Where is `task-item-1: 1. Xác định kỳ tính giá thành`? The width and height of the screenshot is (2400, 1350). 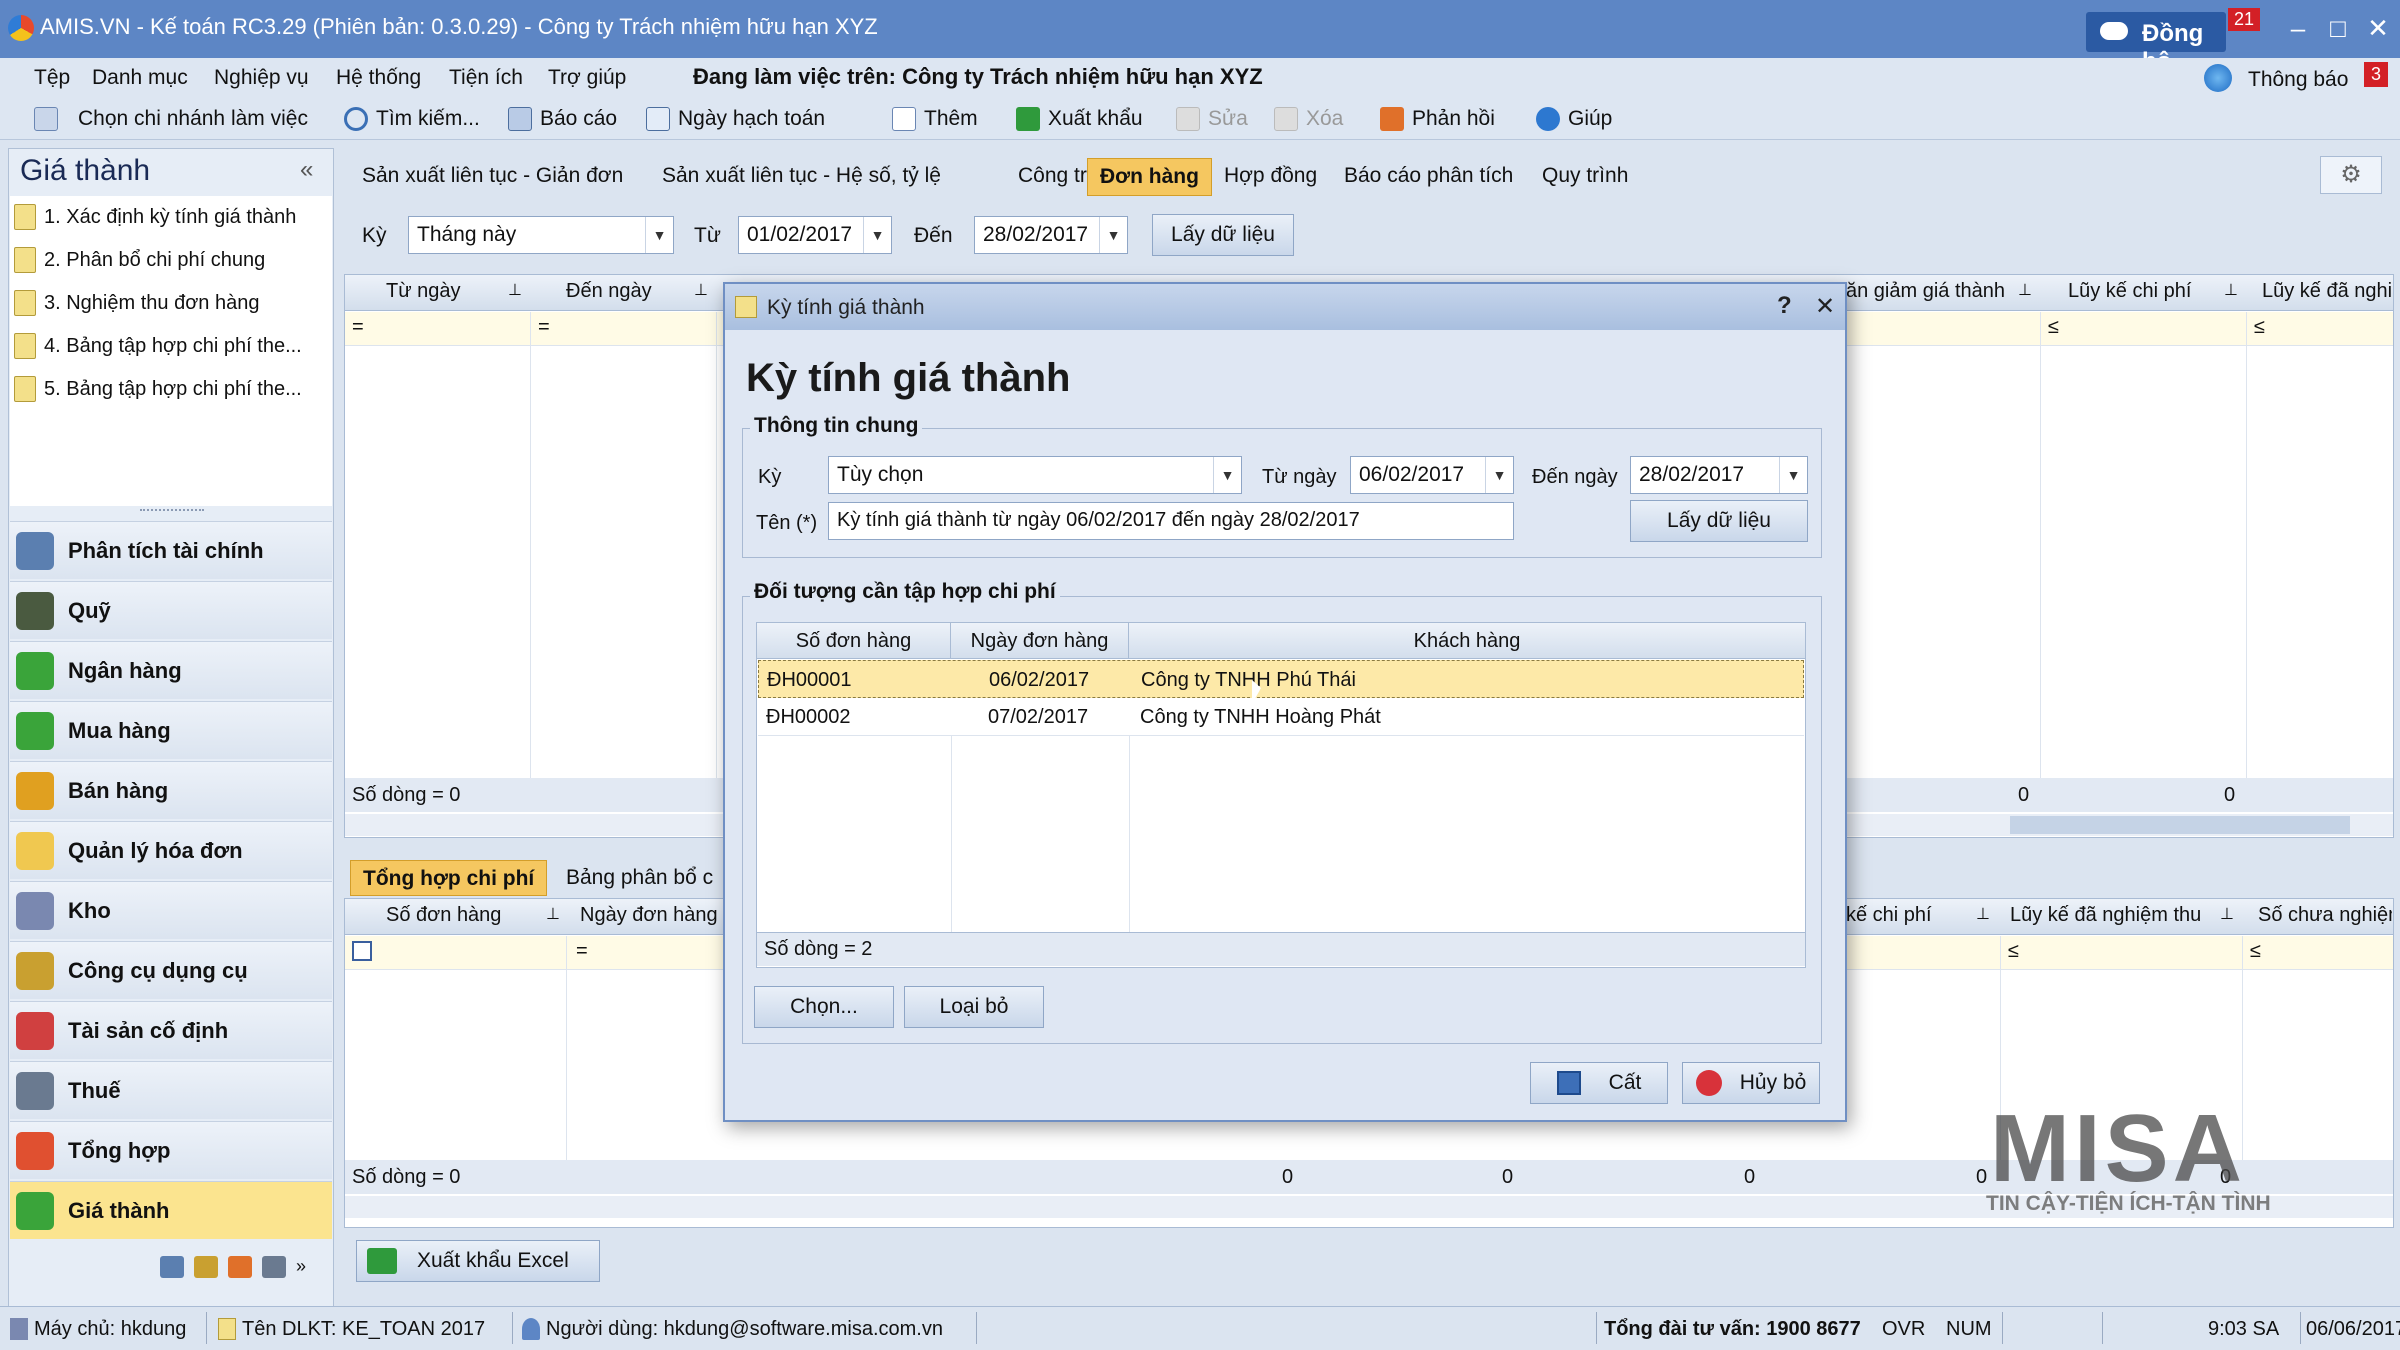
task-item-1: 1. Xác định kỳ tính giá thành is located at coordinates (173, 217).